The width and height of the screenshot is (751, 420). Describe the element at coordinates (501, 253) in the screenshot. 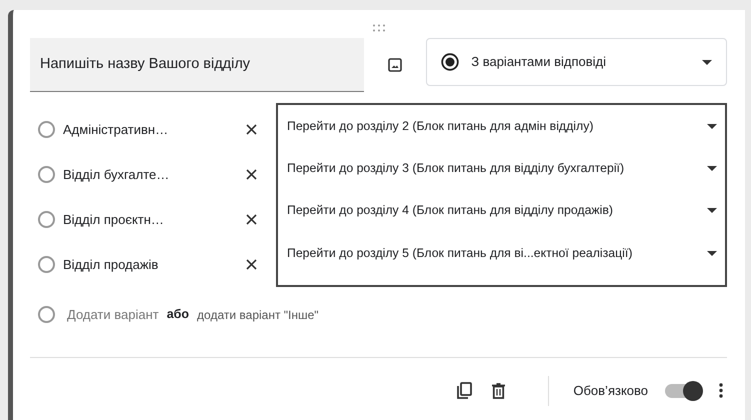

I see `section-dropdown: Перейти до розділу 5 (Блок питань для ві...ектної реалізації)` at that location.